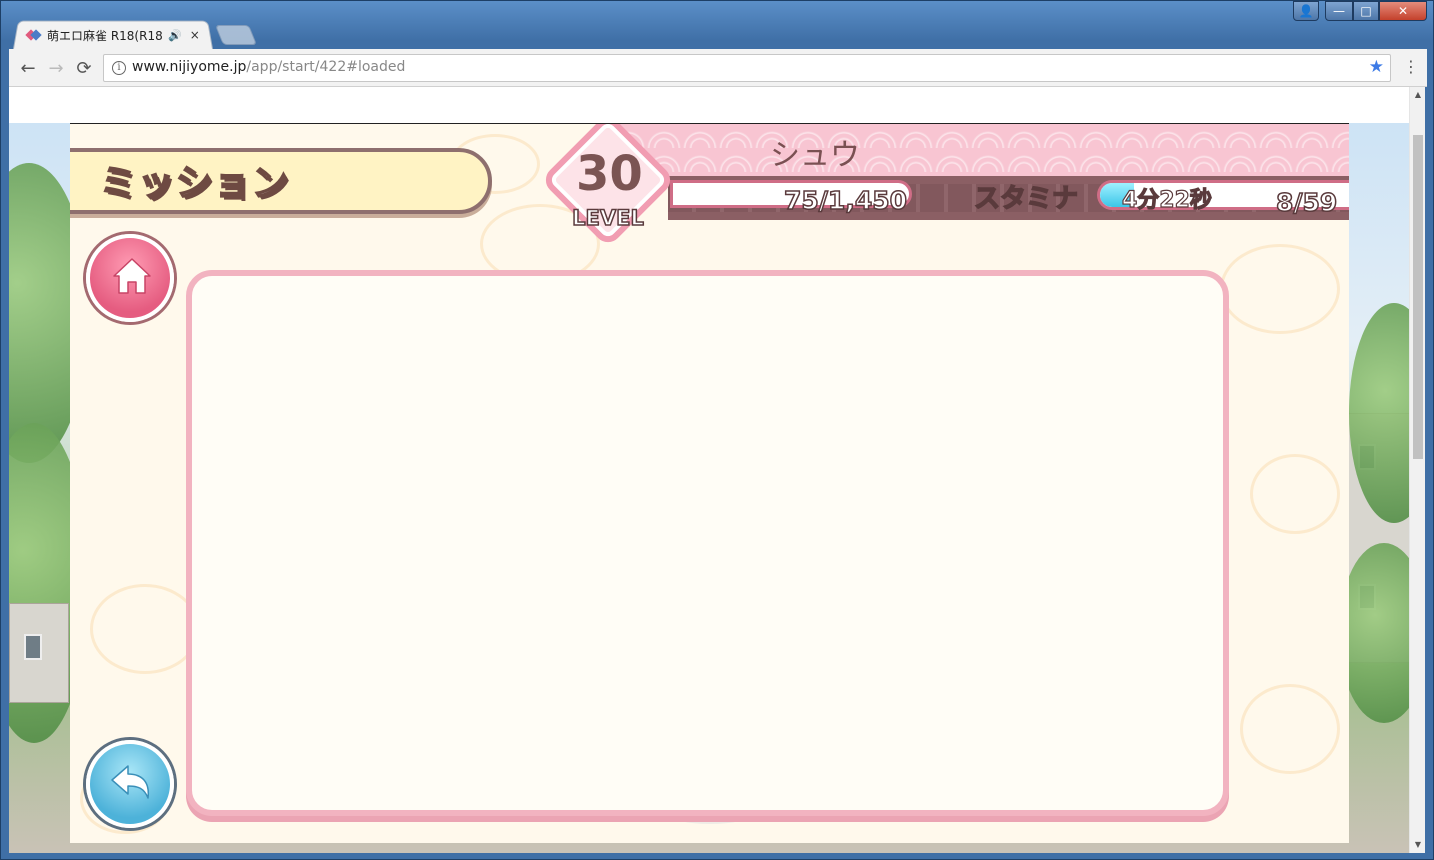 The width and height of the screenshot is (1434, 860). I want to click on building-left, so click(39, 653).